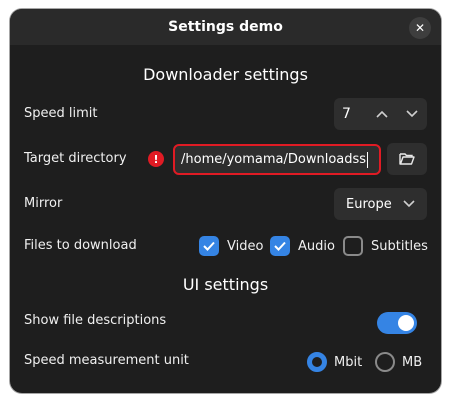 This screenshot has width=451, height=403. I want to click on close-icon: ✕, so click(420, 28).